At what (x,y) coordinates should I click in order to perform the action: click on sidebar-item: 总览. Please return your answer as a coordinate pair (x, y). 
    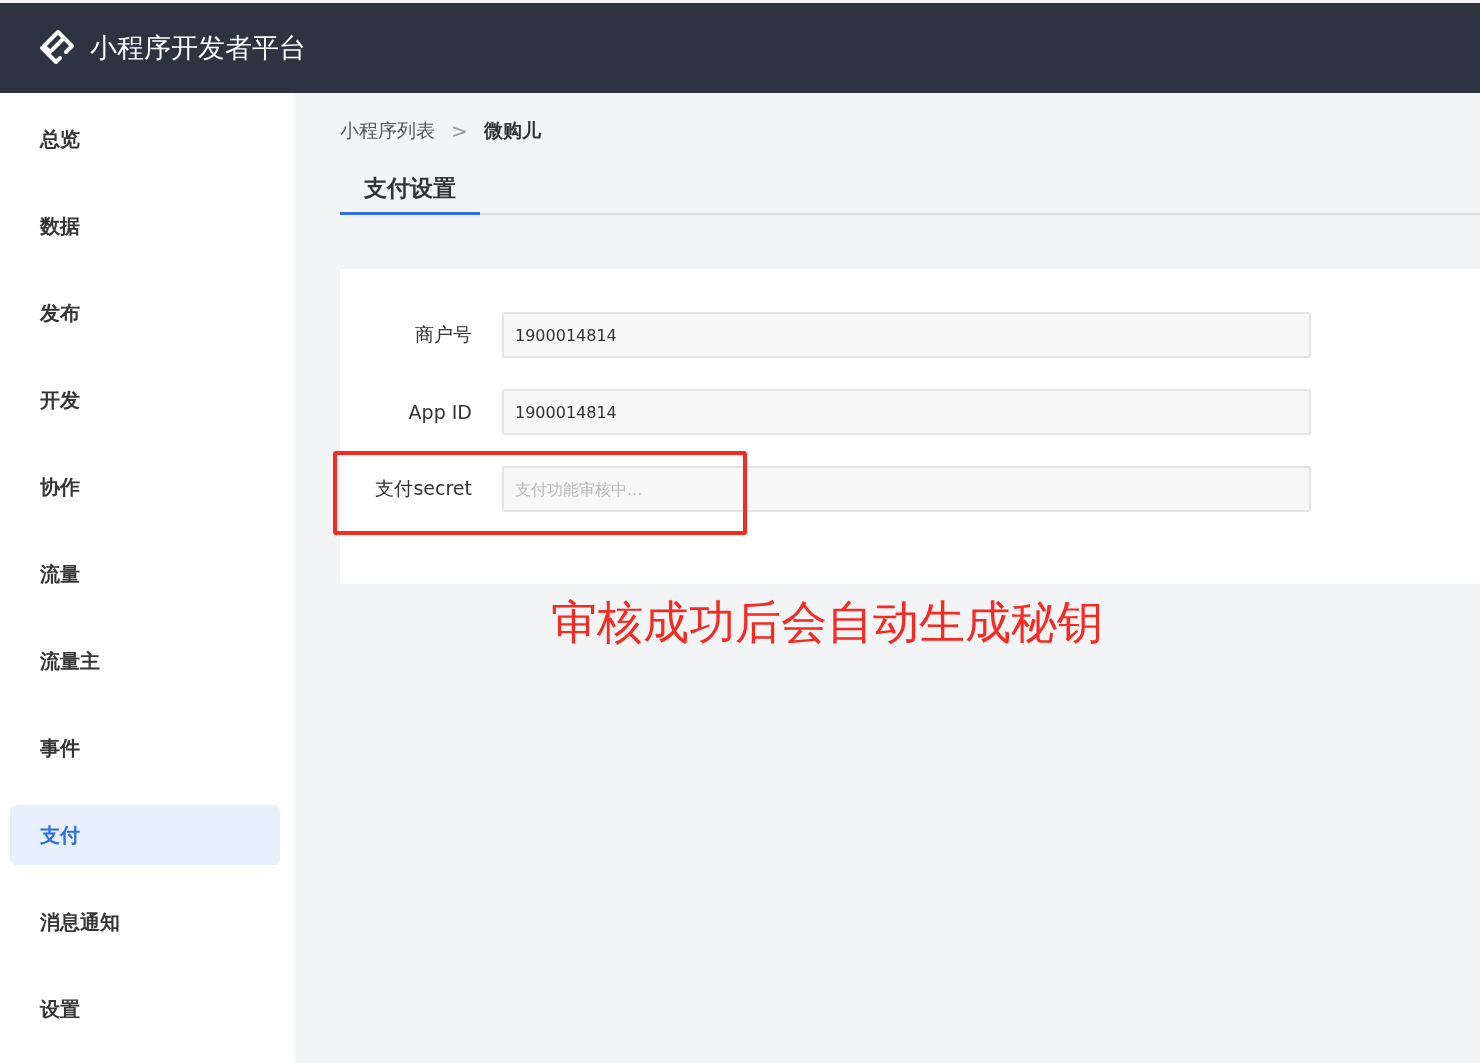
    Looking at the image, I should click on (145, 139).